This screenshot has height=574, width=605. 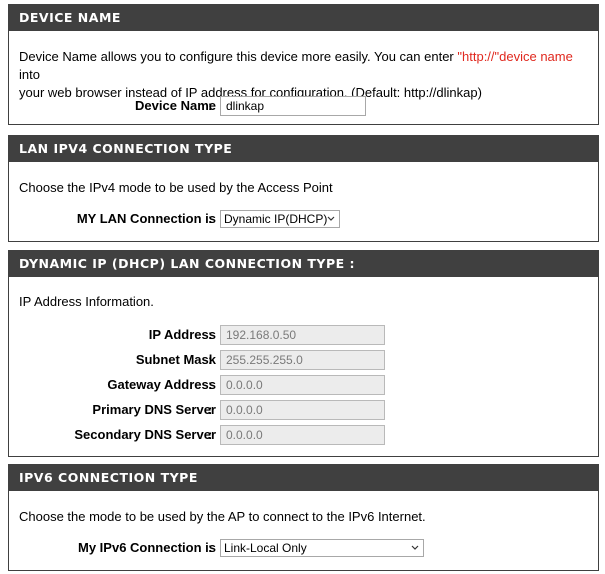 I want to click on lan-connection-selected-value: Dynamic IP(DHCP), so click(x=276, y=219).